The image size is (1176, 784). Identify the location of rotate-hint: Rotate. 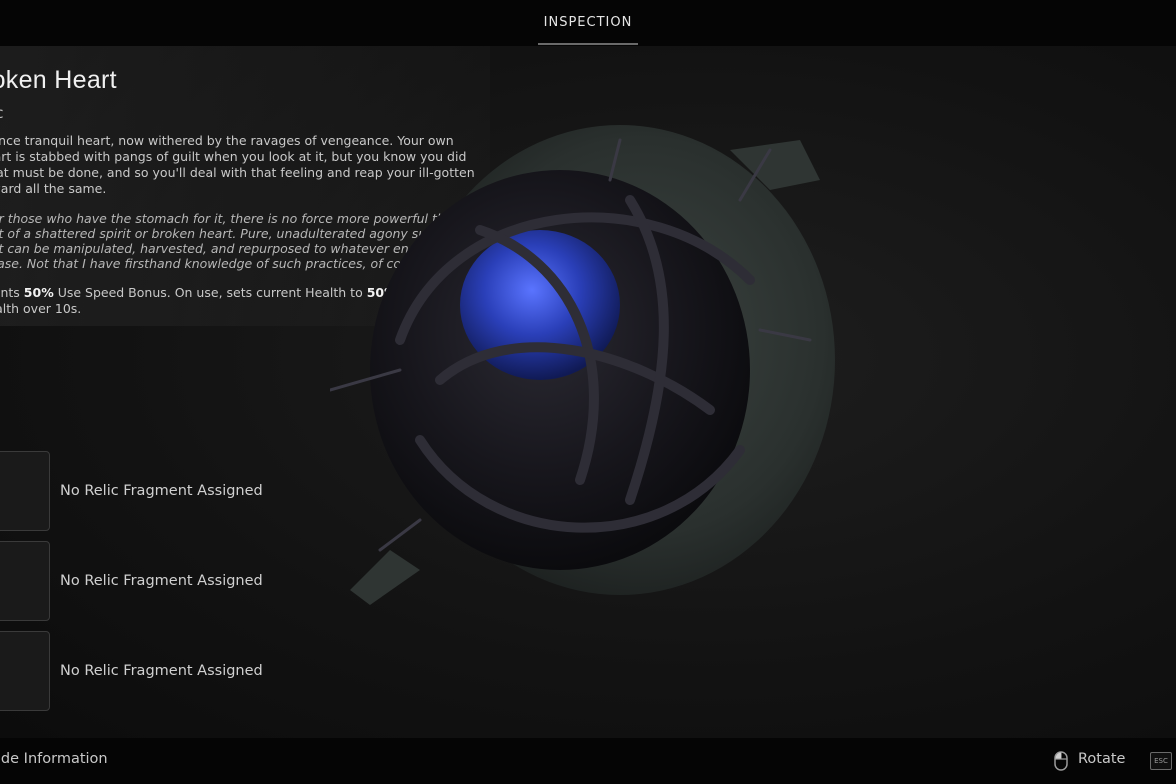
(1102, 759).